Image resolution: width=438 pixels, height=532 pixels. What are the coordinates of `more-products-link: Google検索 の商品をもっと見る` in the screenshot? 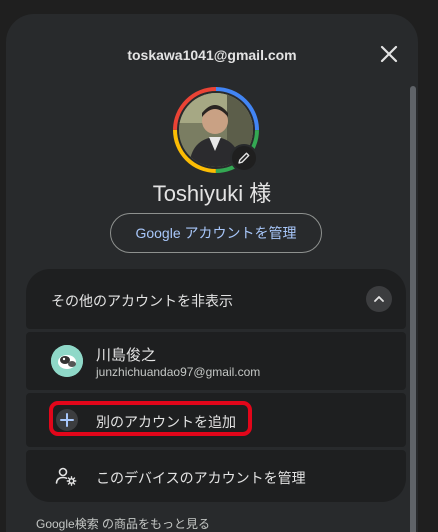 It's located at (123, 523).